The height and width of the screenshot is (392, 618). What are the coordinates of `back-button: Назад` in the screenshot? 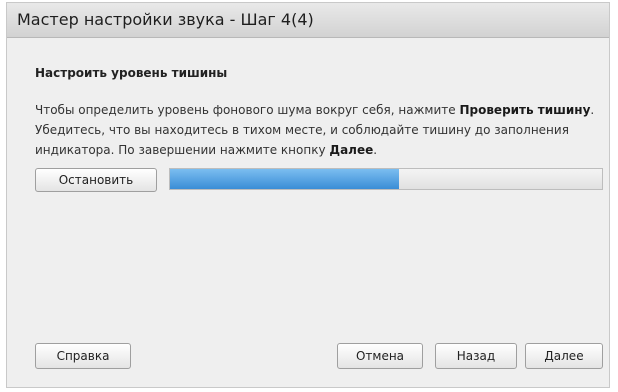 It's located at (476, 356).